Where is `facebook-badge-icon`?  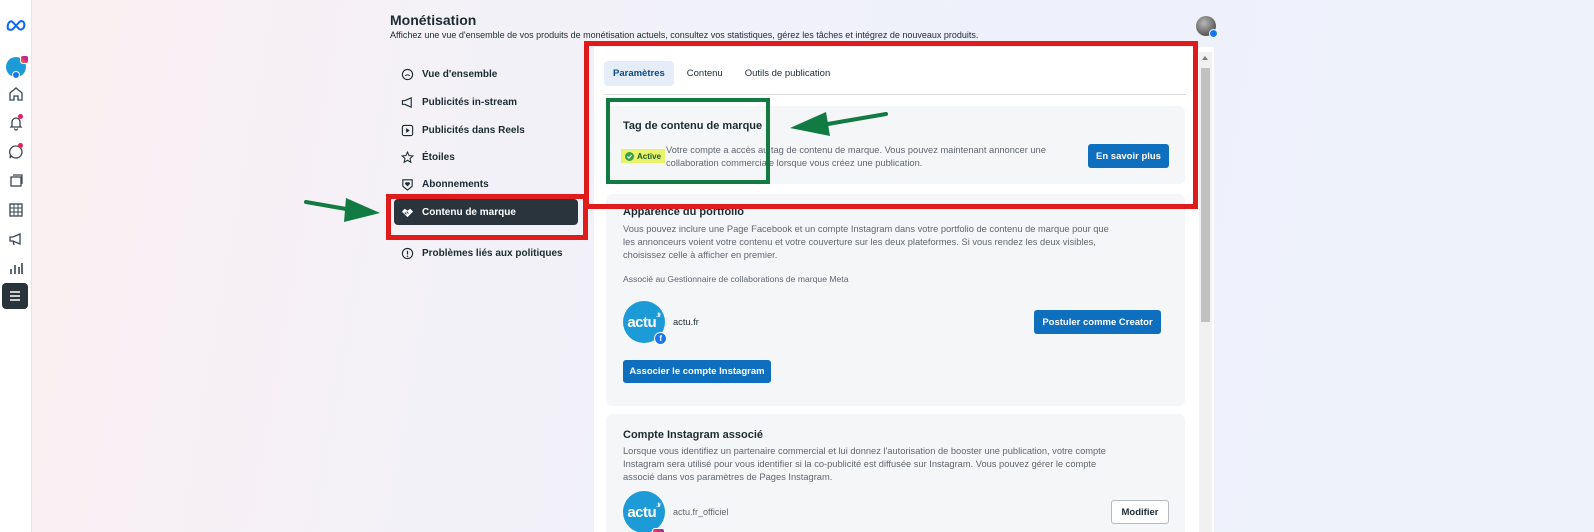 facebook-badge-icon is located at coordinates (1213, 33).